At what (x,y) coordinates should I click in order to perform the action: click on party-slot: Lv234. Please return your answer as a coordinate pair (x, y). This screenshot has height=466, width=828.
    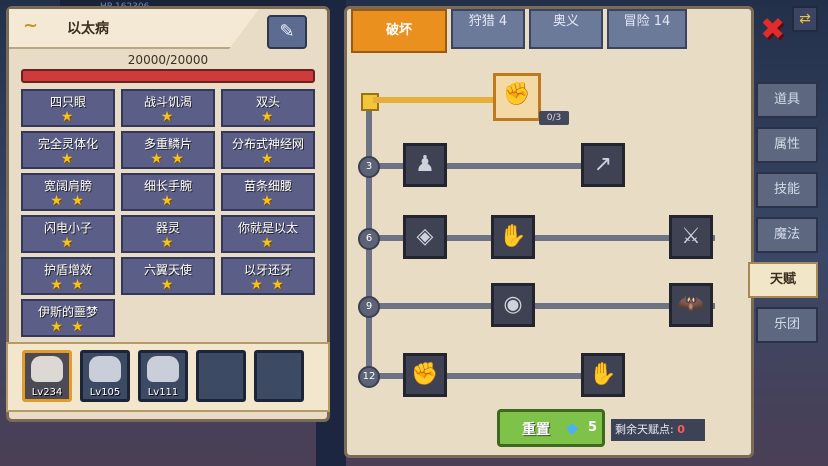
    Looking at the image, I should click on (47, 376).